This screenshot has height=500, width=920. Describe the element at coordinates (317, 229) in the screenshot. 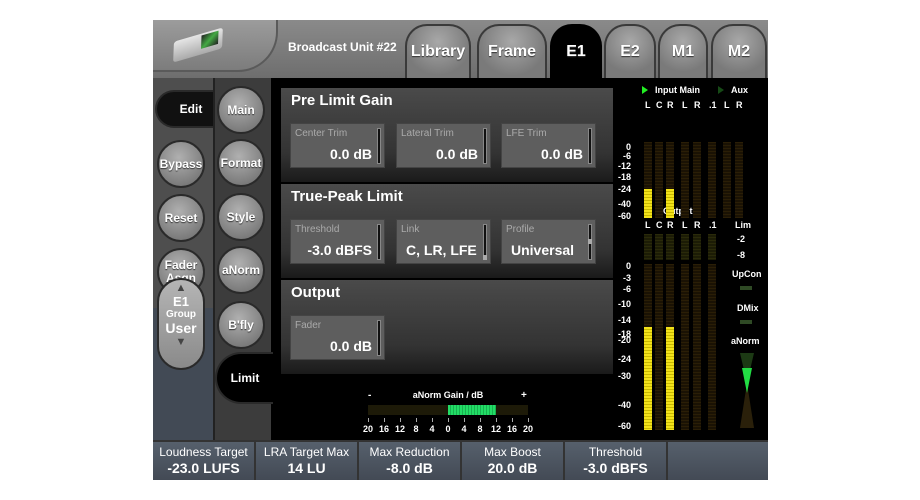

I see `field-label: Threshold` at that location.